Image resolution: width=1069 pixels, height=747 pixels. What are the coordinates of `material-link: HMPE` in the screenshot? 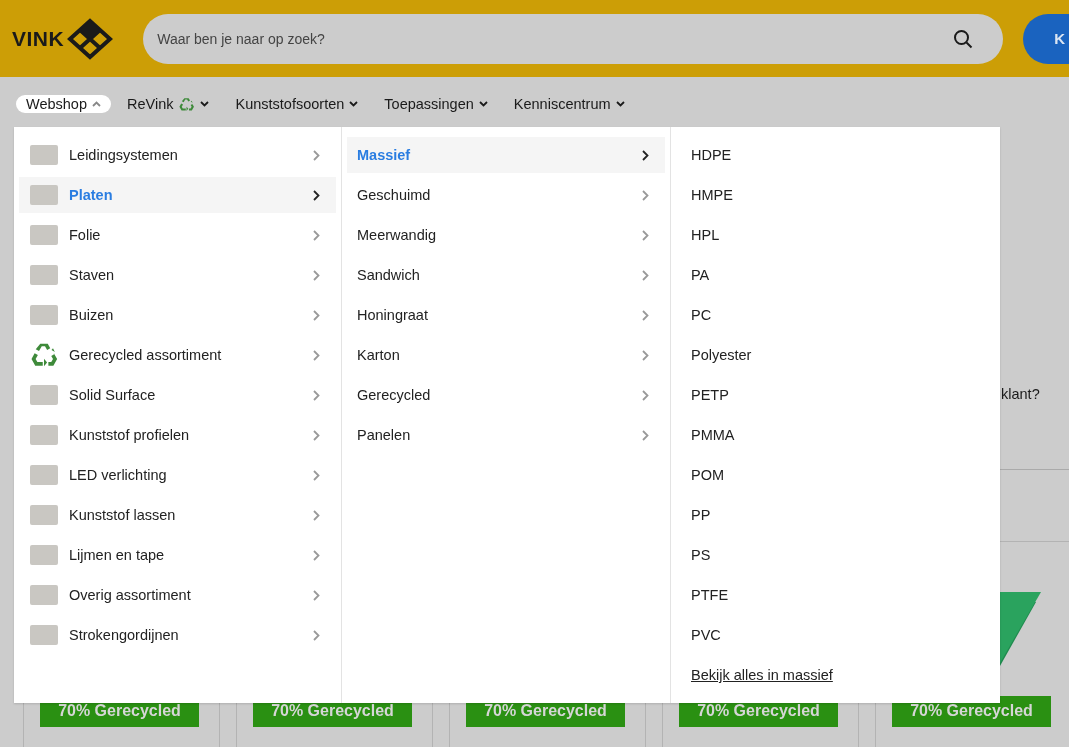 It's located at (843, 195).